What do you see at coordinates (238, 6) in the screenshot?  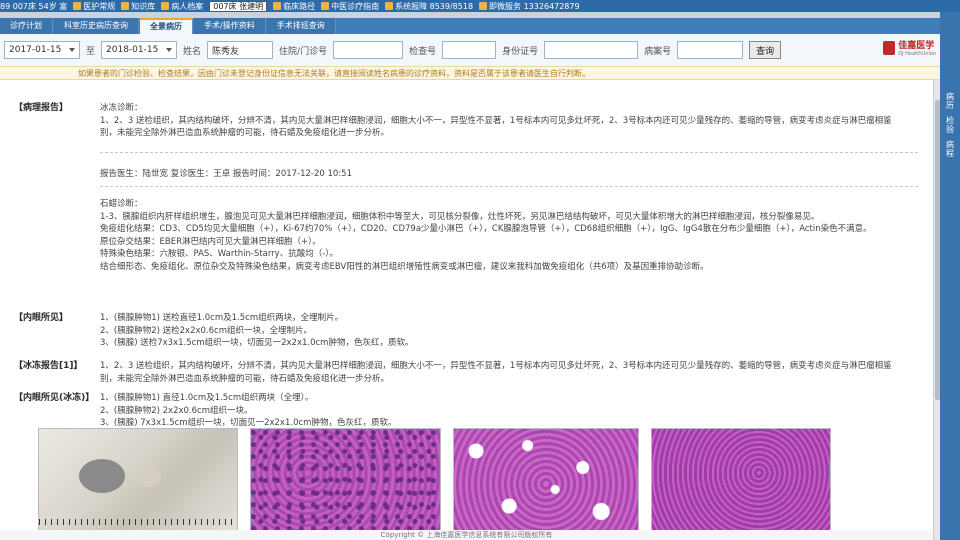 I see `bed-selector: 007床 张建明` at bounding box center [238, 6].